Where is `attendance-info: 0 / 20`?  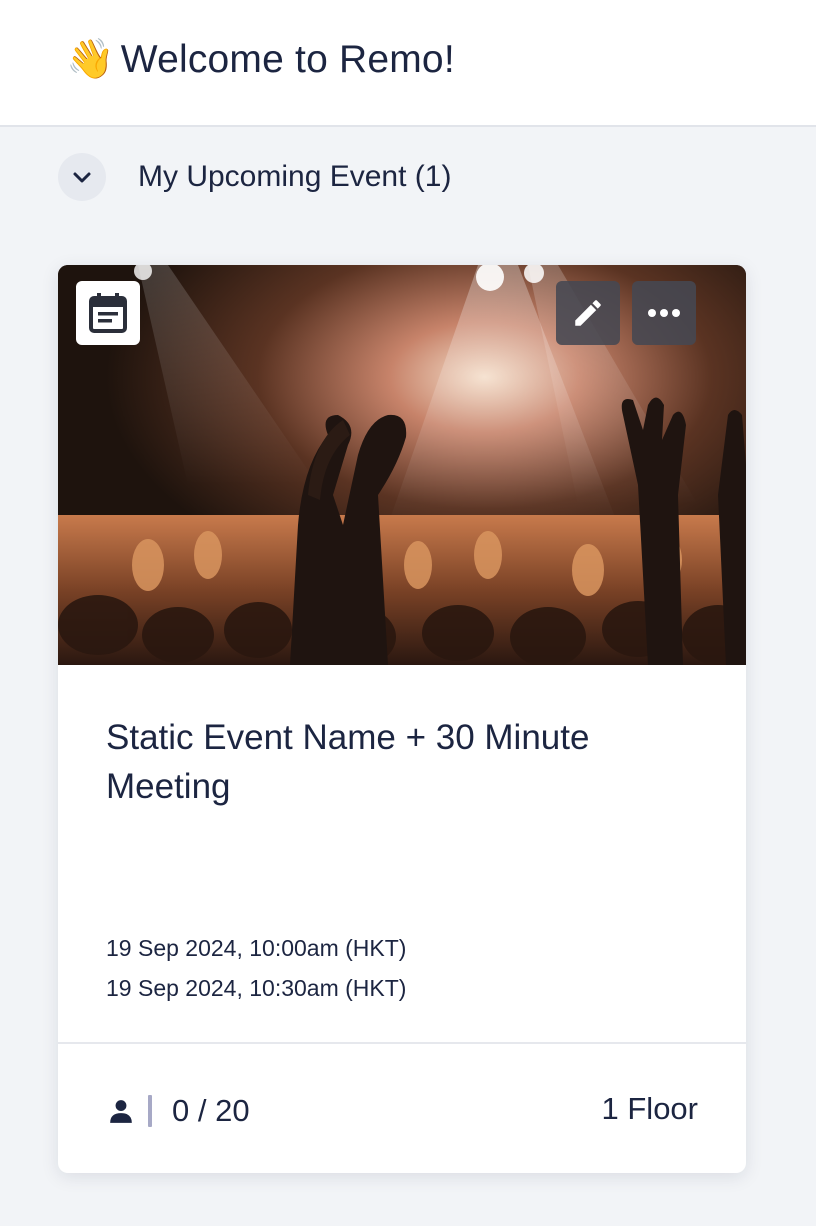
attendance-info: 0 / 20 is located at coordinates (179, 1111).